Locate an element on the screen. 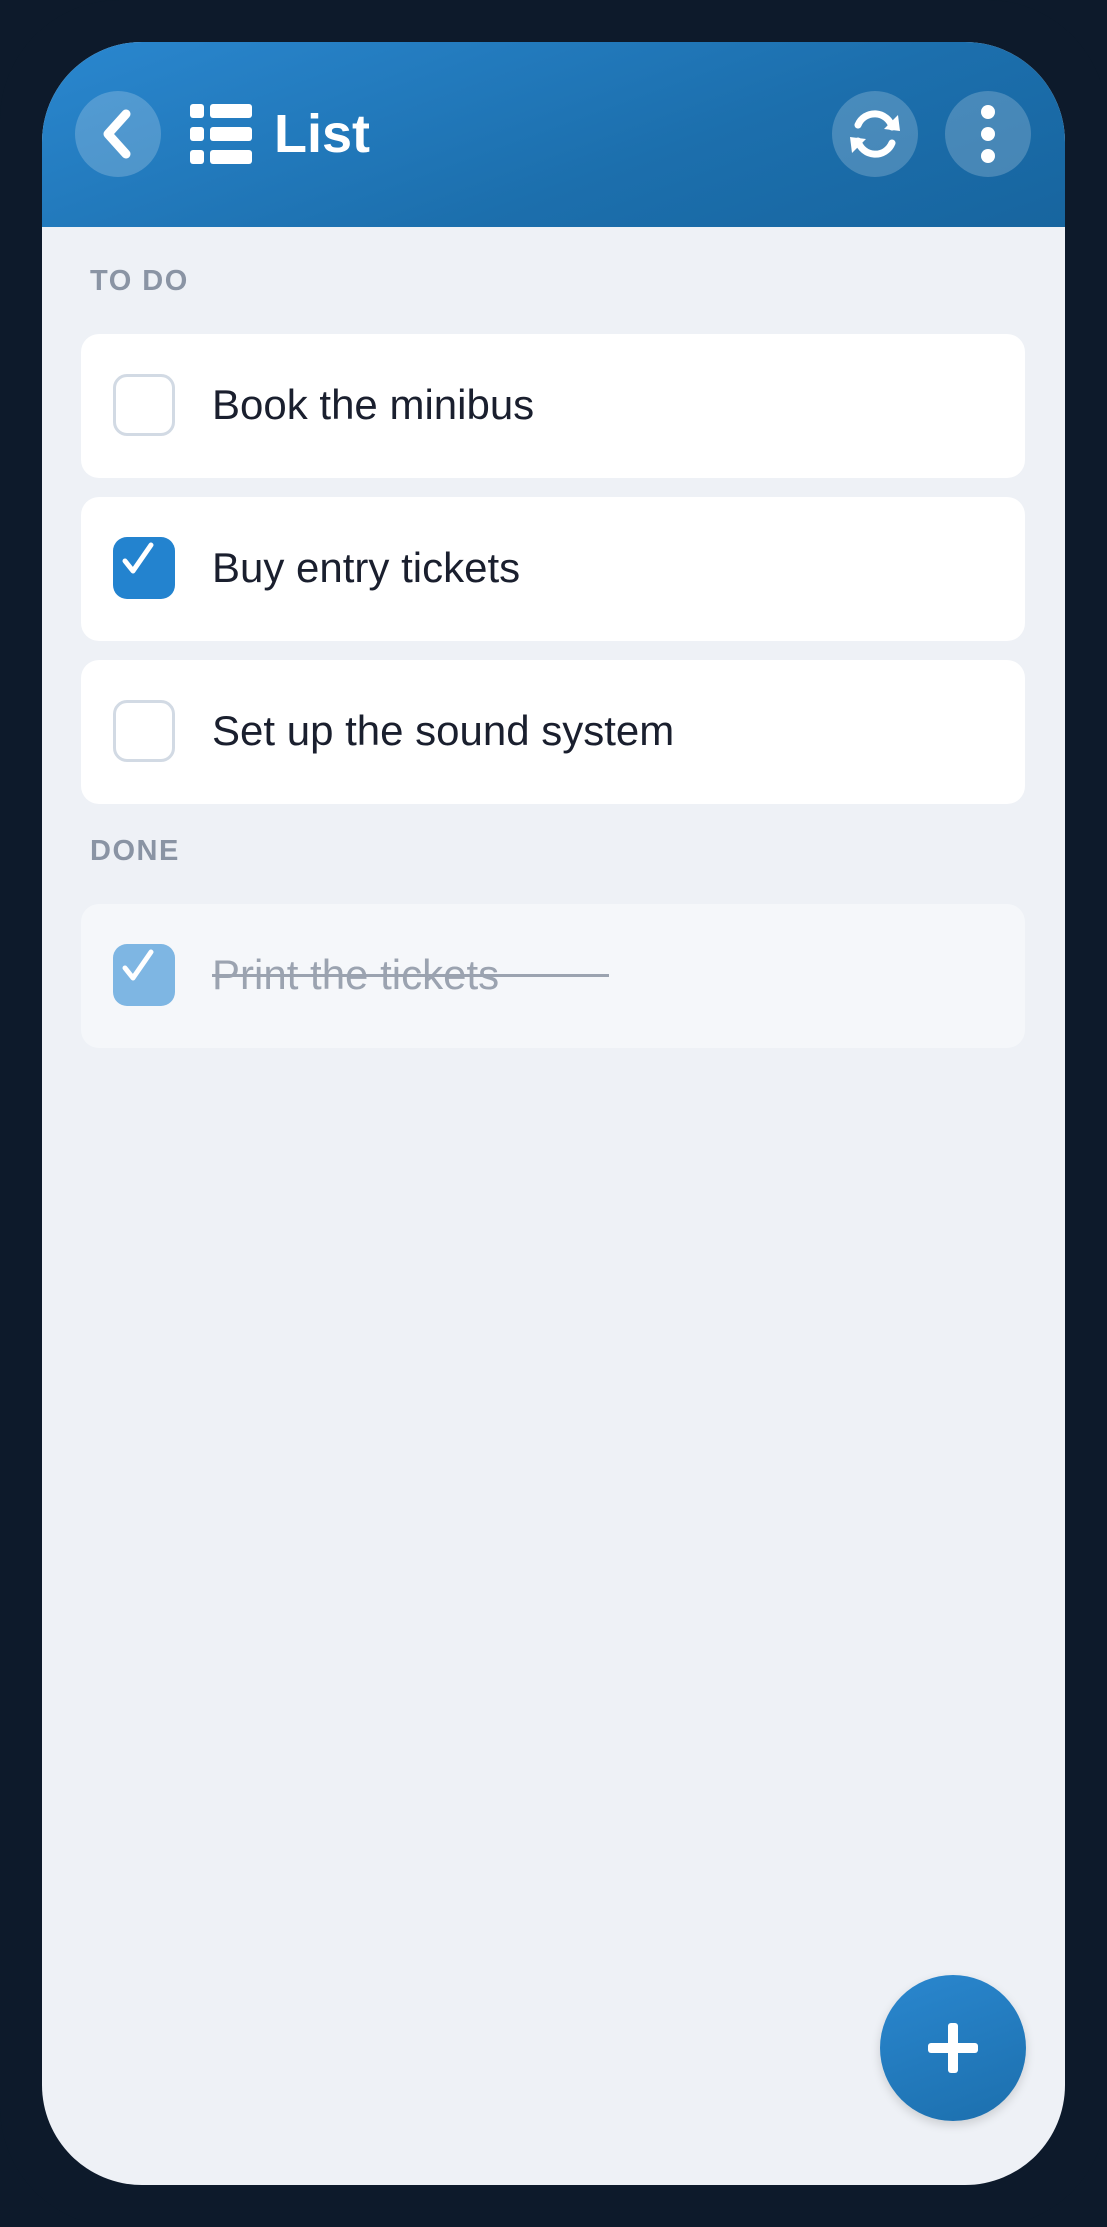  task-label: Set up the sound system is located at coordinates (443, 730).